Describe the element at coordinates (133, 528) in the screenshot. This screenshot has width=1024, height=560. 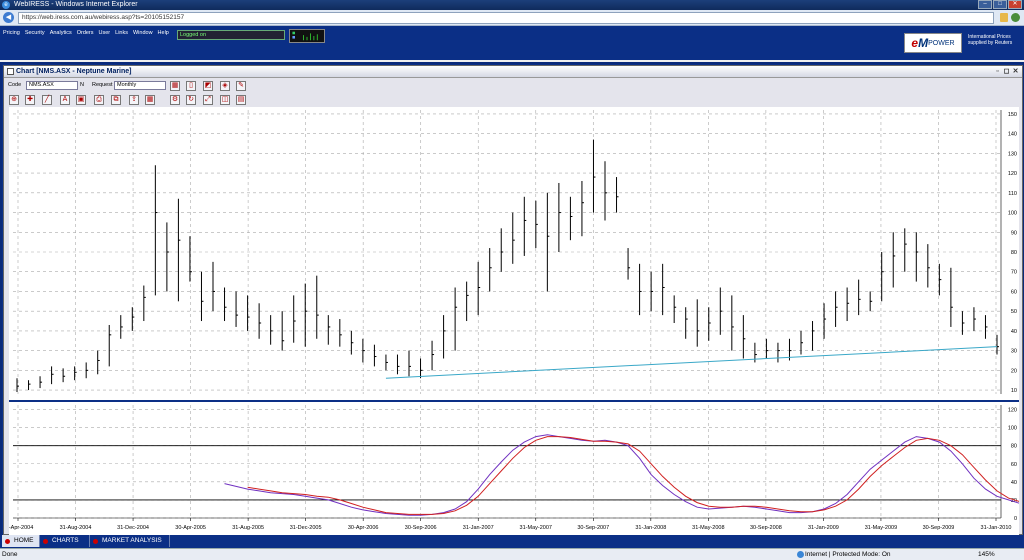
I see `x-tick-label: 31-Dec-2004` at that location.